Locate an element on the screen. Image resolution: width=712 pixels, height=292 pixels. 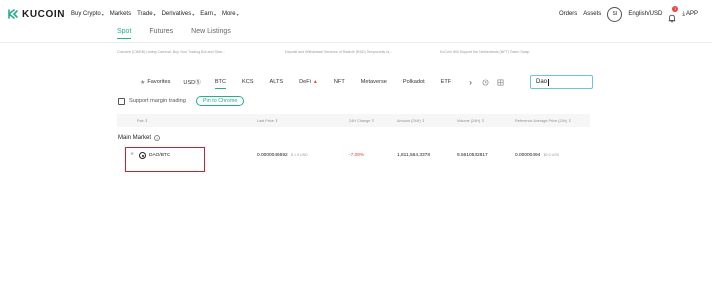
margin-trading-checkbox is located at coordinates (121, 101).